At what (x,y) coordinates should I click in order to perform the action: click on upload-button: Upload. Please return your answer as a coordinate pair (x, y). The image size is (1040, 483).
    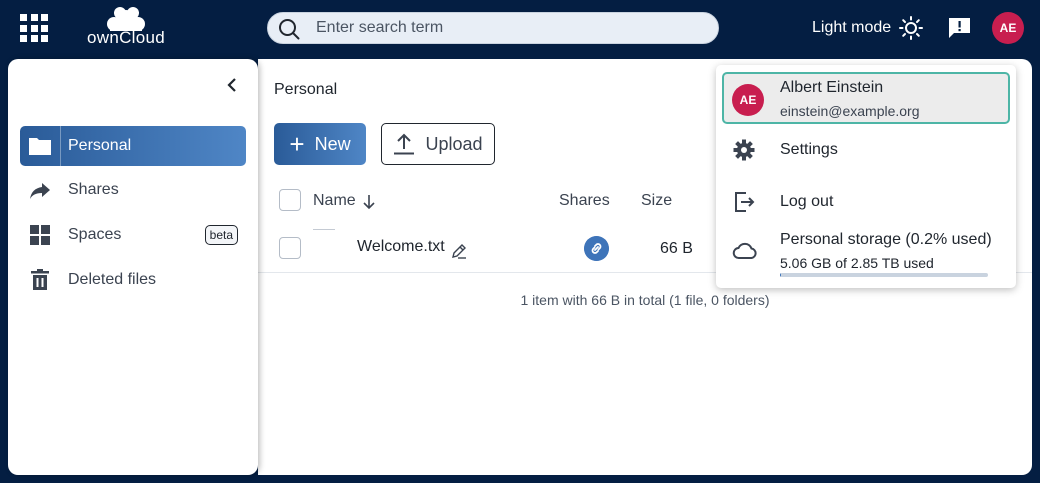
    Looking at the image, I should click on (438, 144).